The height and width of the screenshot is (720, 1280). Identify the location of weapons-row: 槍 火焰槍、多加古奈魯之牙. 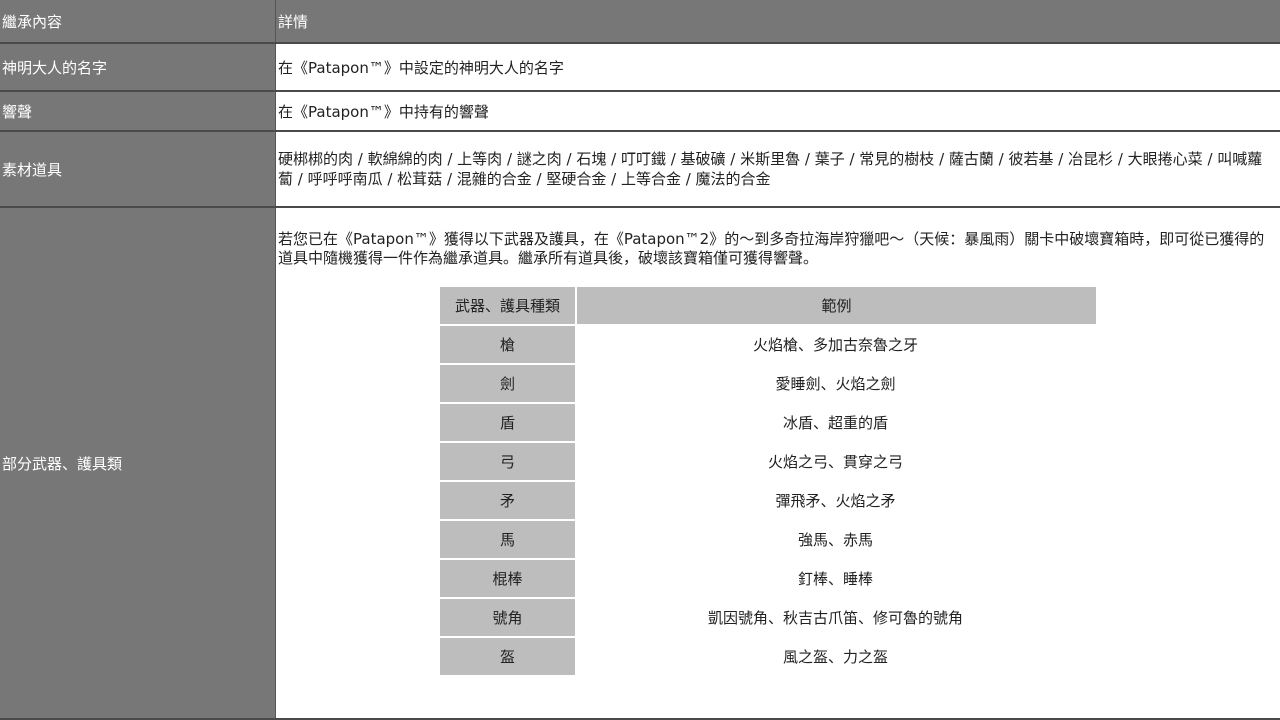
(768, 344).